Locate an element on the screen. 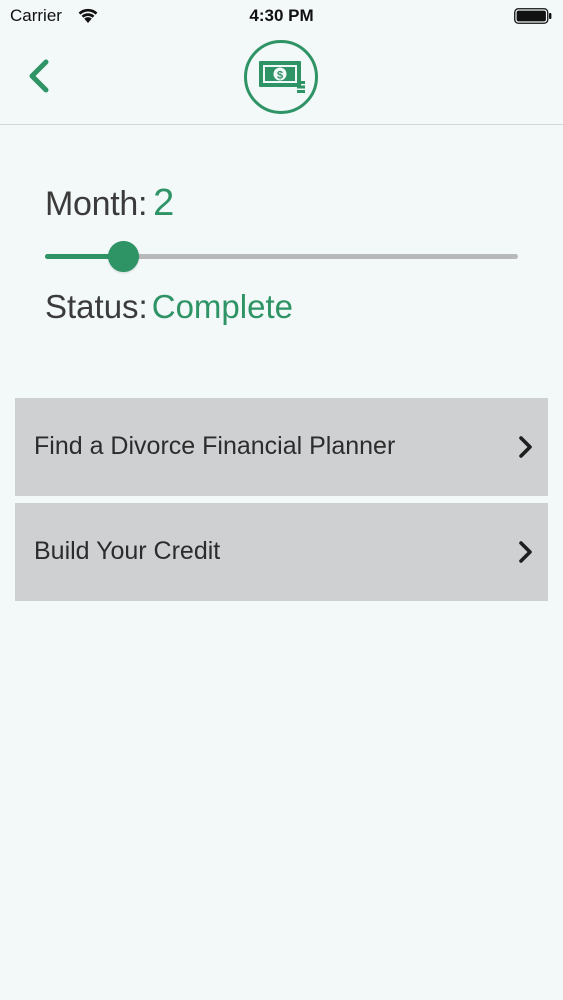 The height and width of the screenshot is (1000, 563). status-time: 4:30 PM is located at coordinates (281, 15).